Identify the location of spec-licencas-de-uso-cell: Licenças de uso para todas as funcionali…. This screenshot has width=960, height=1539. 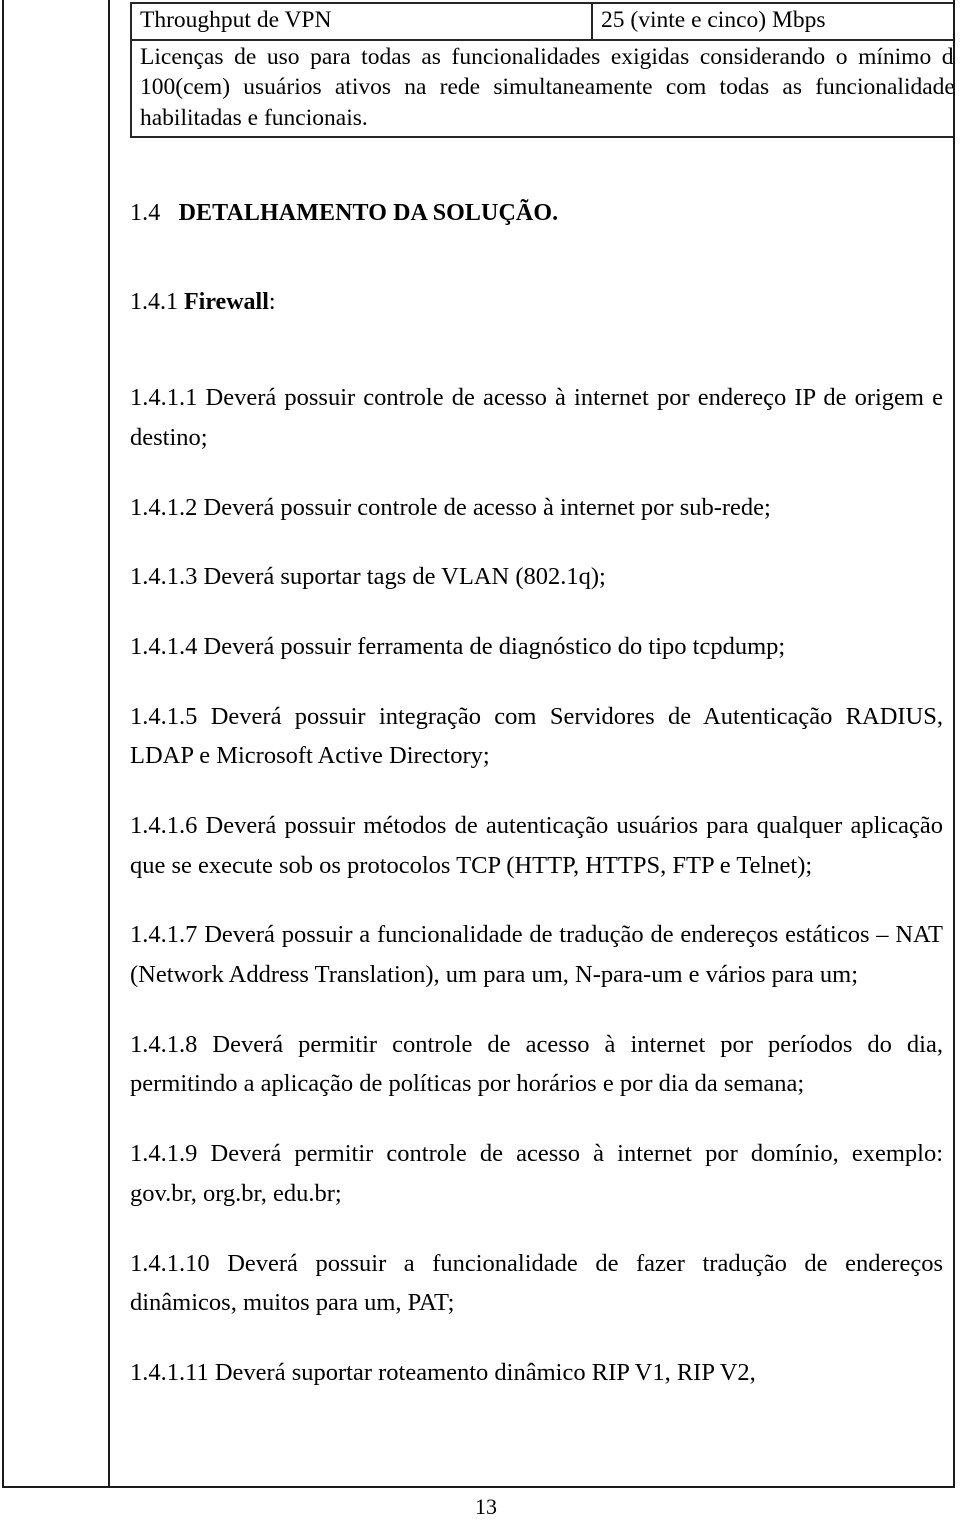
(541, 88).